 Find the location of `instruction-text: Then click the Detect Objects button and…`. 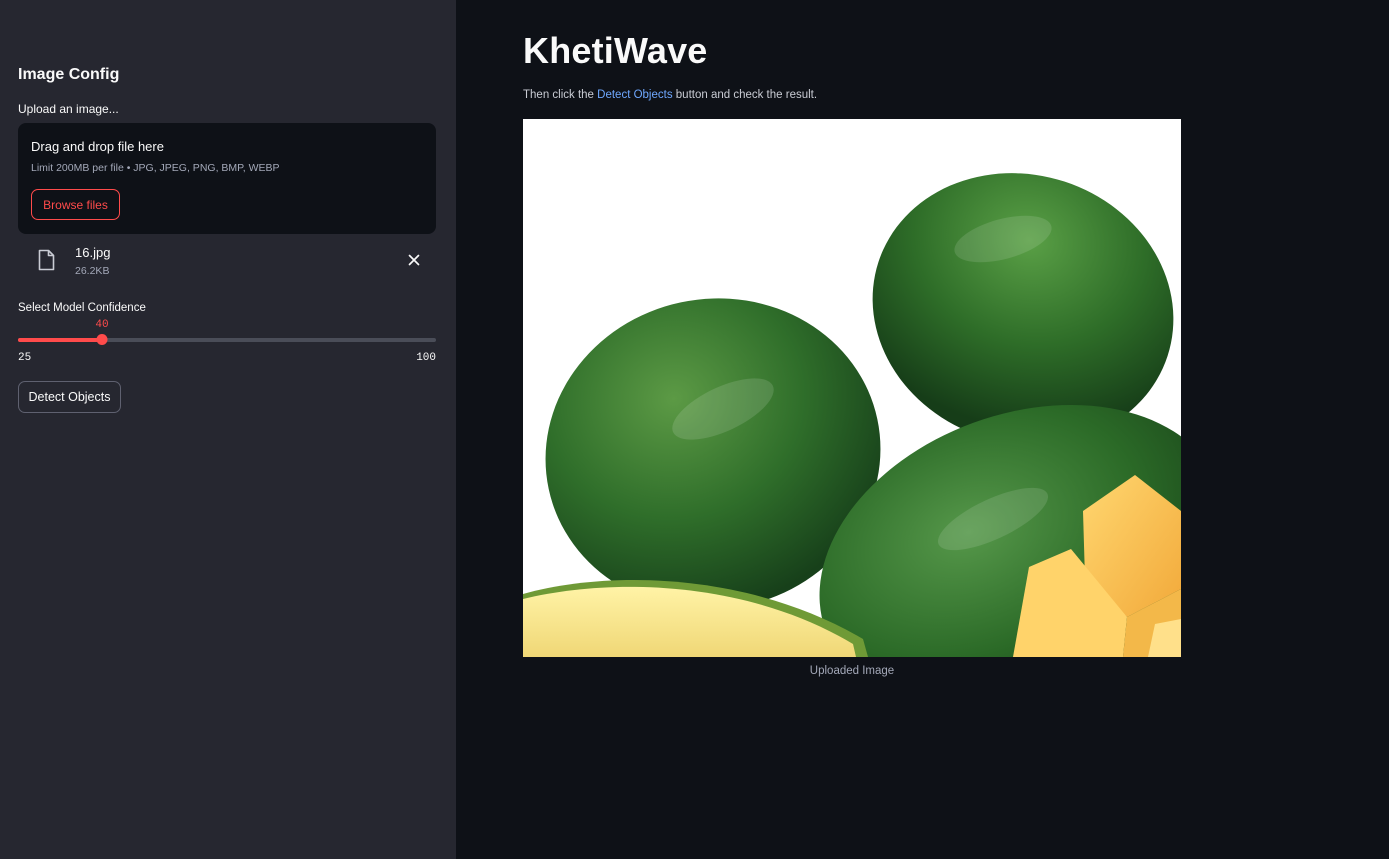

instruction-text: Then click the Detect Objects button and… is located at coordinates (670, 95).